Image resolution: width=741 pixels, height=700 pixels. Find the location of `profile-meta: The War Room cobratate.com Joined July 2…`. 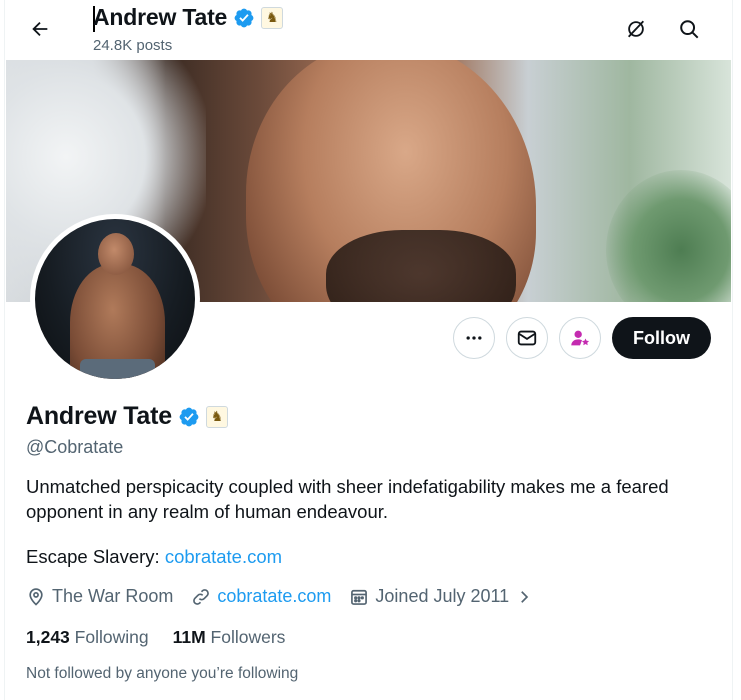

profile-meta: The War Room cobratate.com Joined July 2… is located at coordinates (288, 596).